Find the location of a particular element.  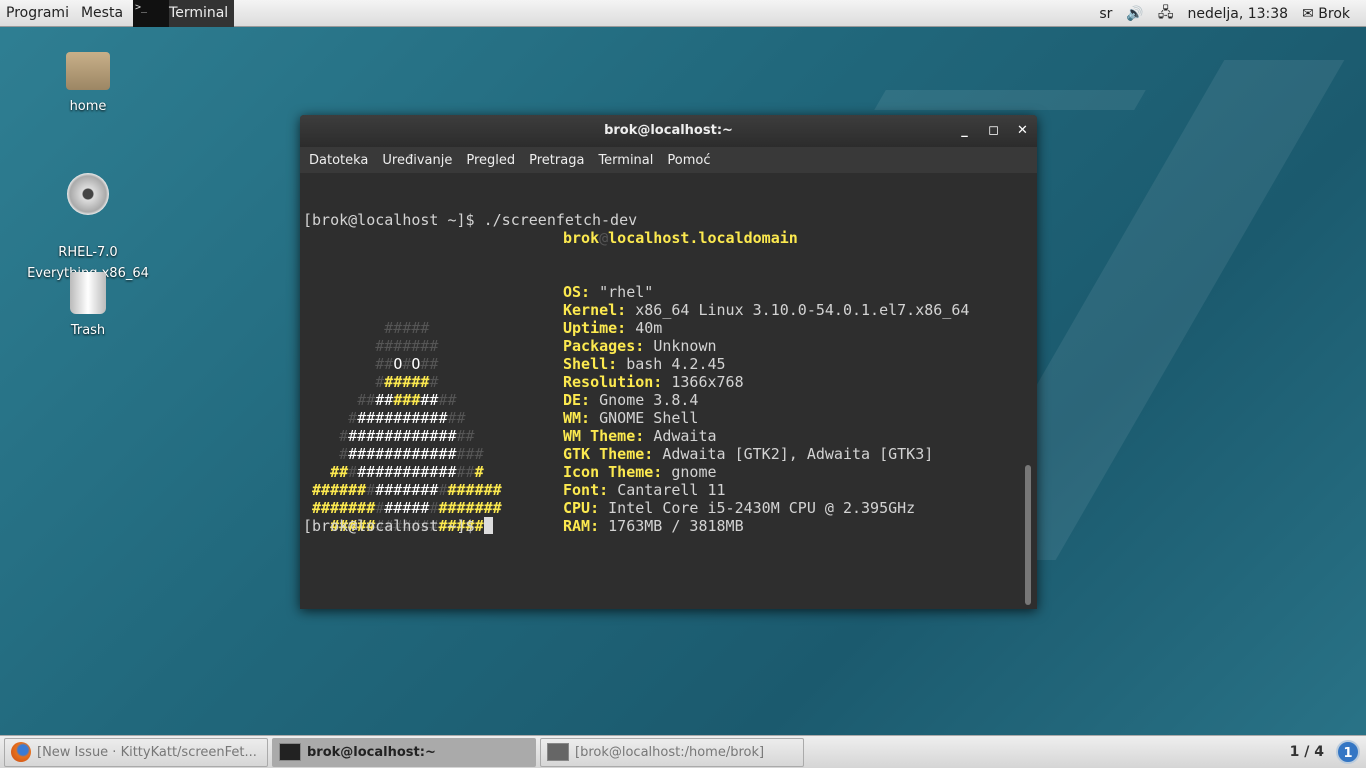

applications-menu: Programi is located at coordinates (37, 13).